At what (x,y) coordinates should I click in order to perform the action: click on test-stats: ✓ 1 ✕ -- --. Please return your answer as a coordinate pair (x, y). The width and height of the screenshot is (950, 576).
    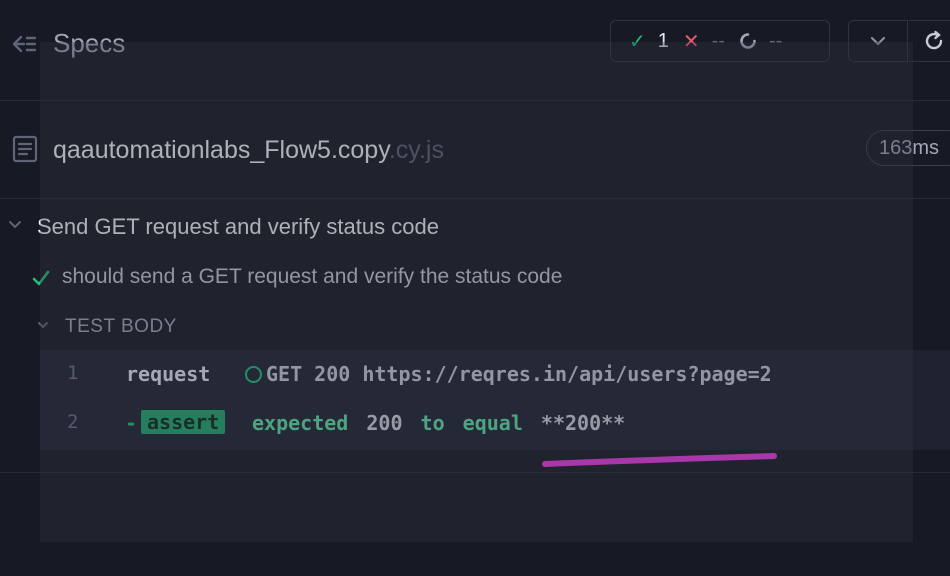
    Looking at the image, I should click on (720, 41).